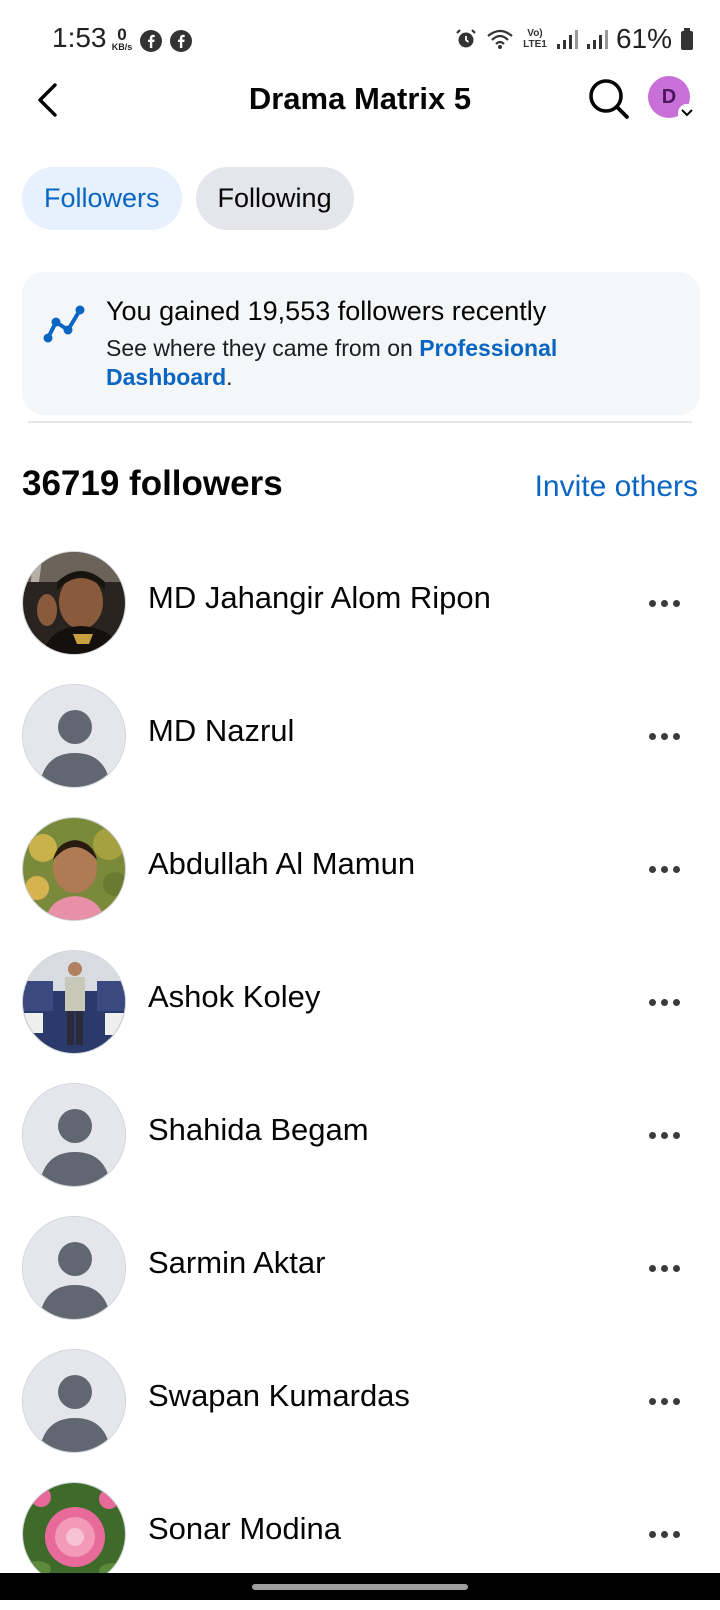 The height and width of the screenshot is (1610, 720). I want to click on wifi-icon, so click(500, 39).